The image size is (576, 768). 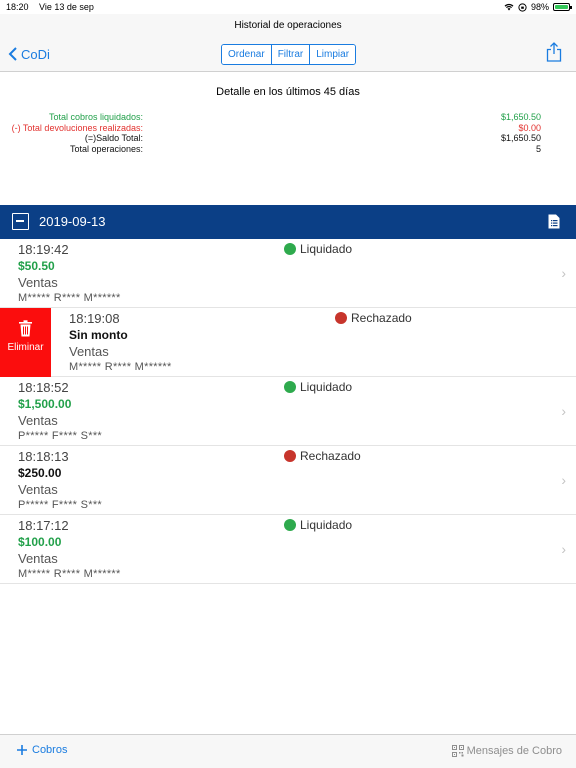 I want to click on back-button: CoDi, so click(x=29, y=54).